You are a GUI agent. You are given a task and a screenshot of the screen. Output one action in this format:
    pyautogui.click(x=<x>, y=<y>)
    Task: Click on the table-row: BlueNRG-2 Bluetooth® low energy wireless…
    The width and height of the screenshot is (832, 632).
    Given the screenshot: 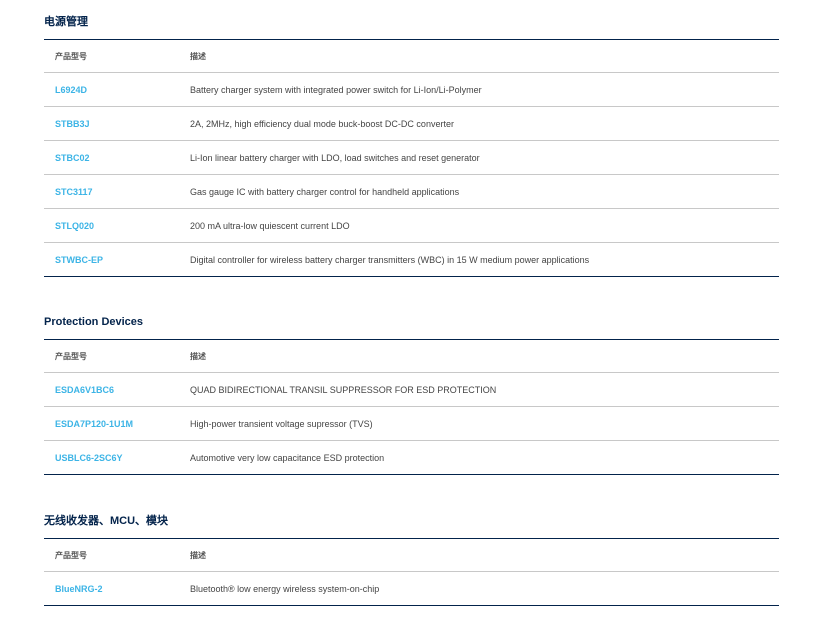 What is the action you would take?
    pyautogui.click(x=411, y=588)
    